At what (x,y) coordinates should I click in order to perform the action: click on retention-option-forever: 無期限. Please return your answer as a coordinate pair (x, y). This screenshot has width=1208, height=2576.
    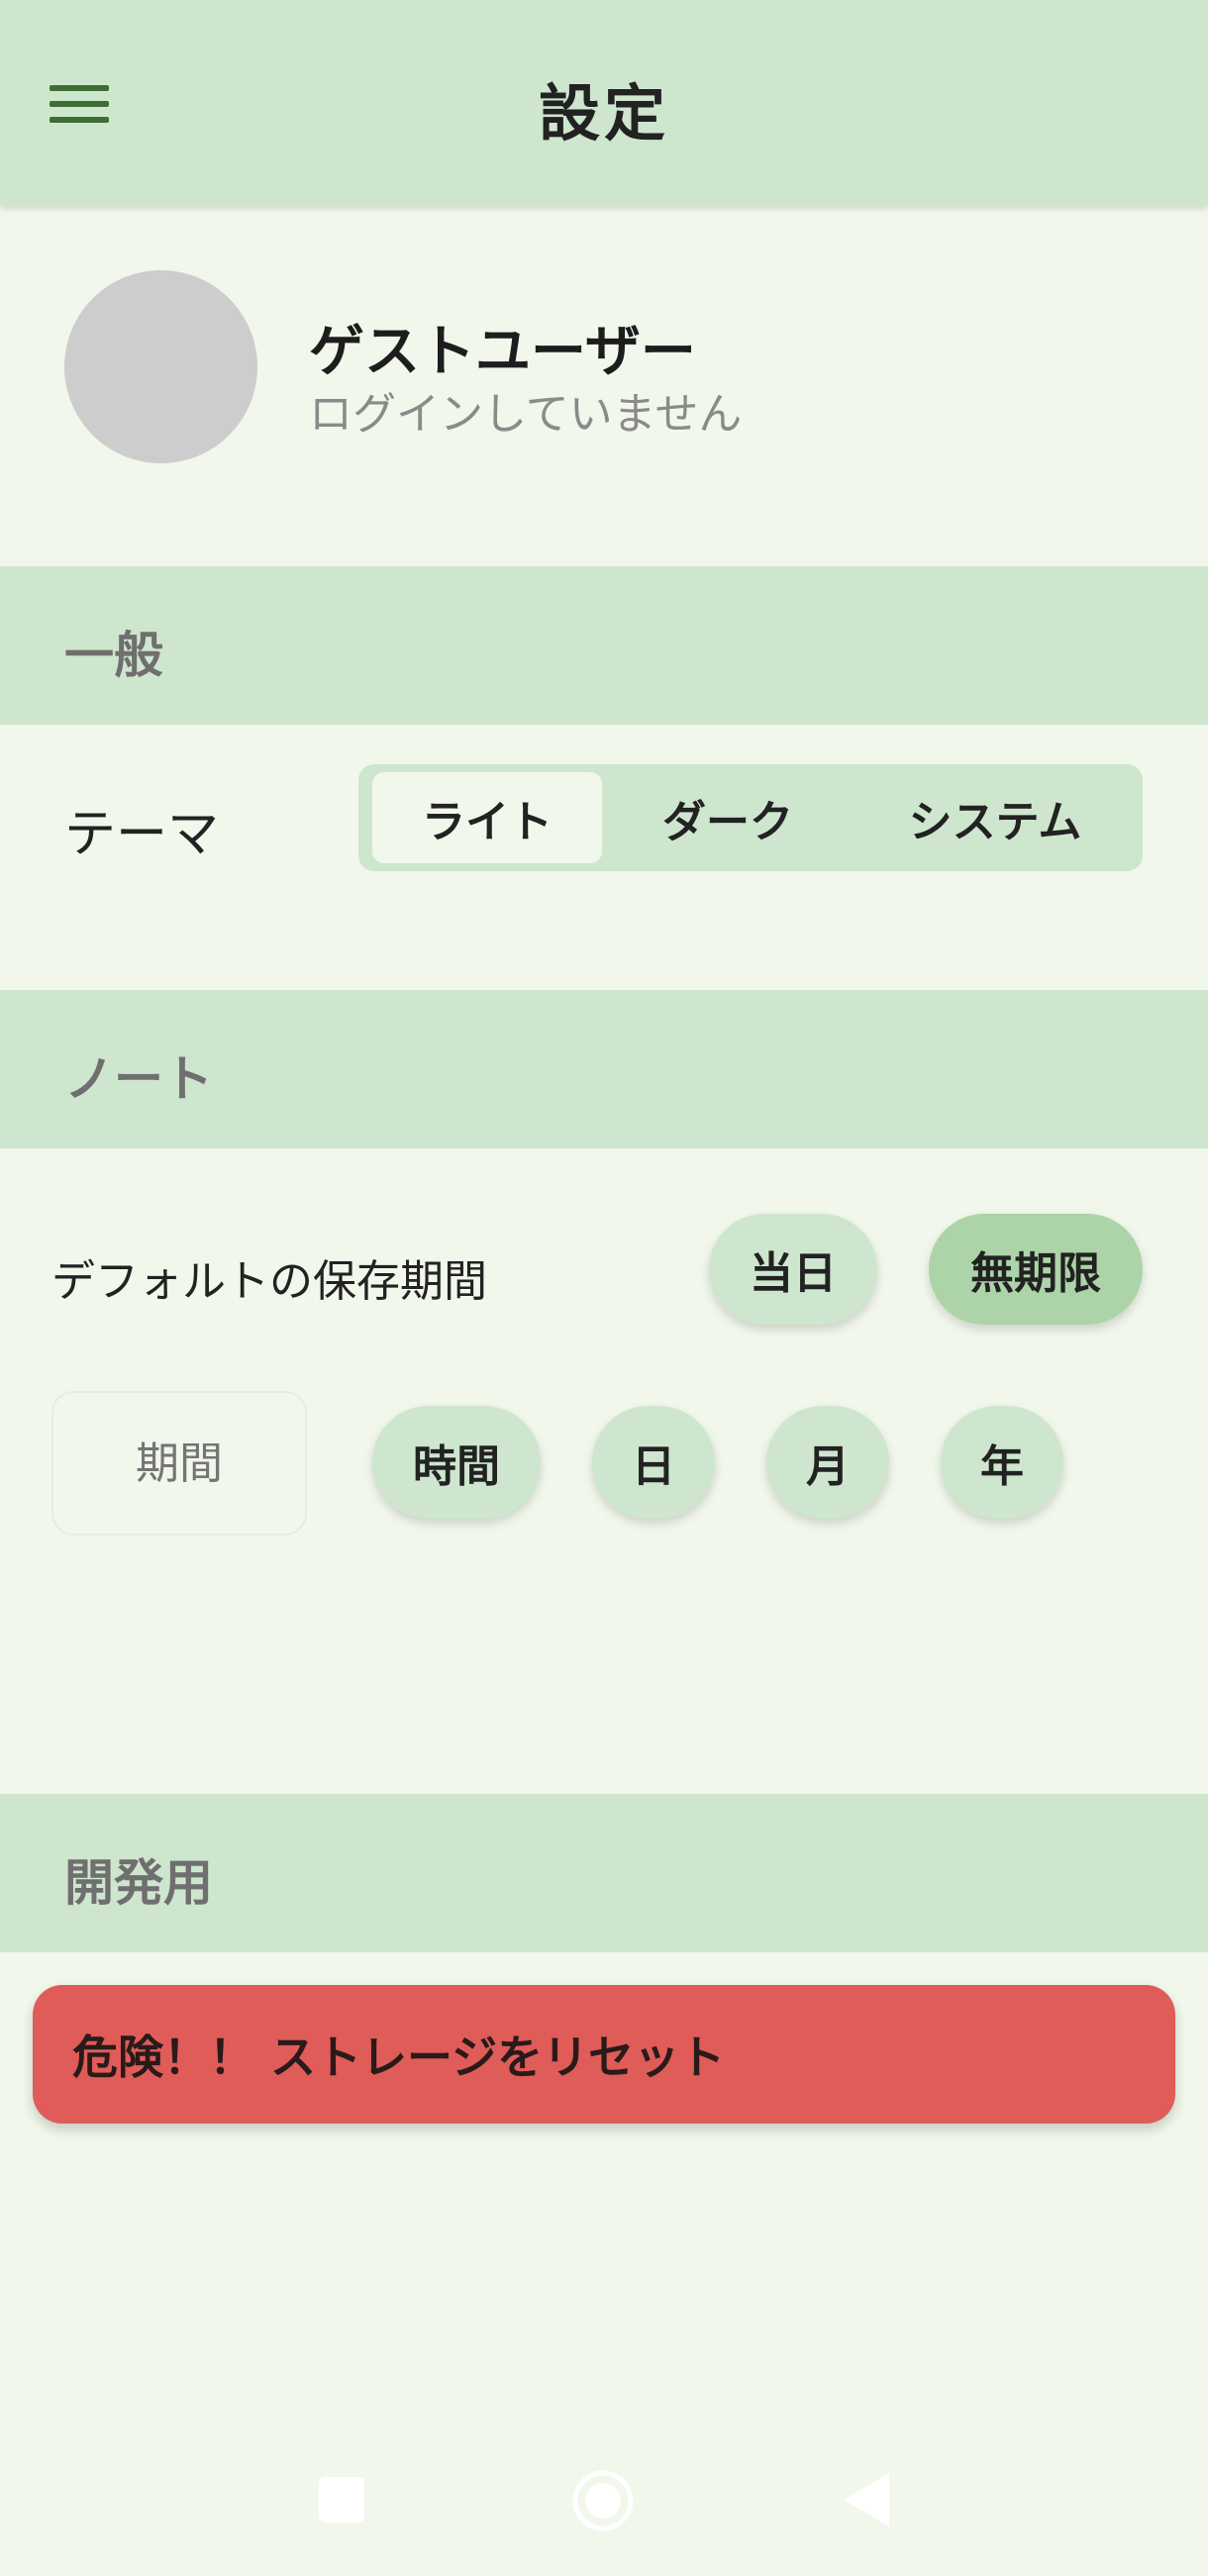
    Looking at the image, I should click on (1036, 1270).